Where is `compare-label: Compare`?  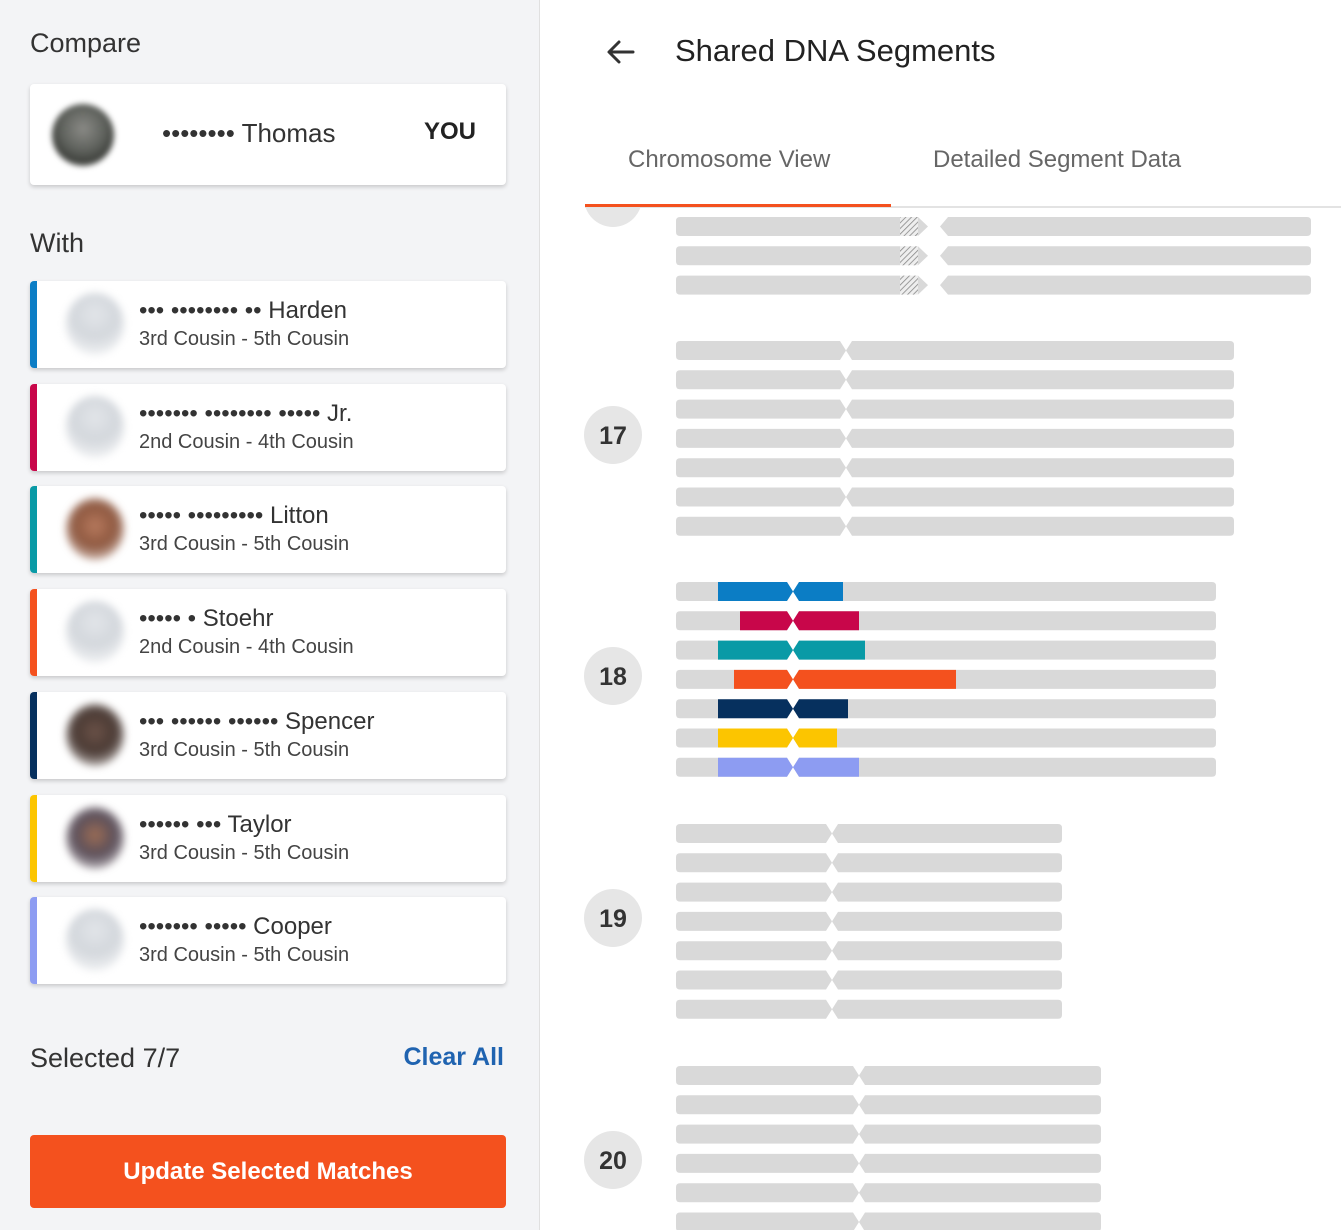
compare-label: Compare is located at coordinates (86, 43).